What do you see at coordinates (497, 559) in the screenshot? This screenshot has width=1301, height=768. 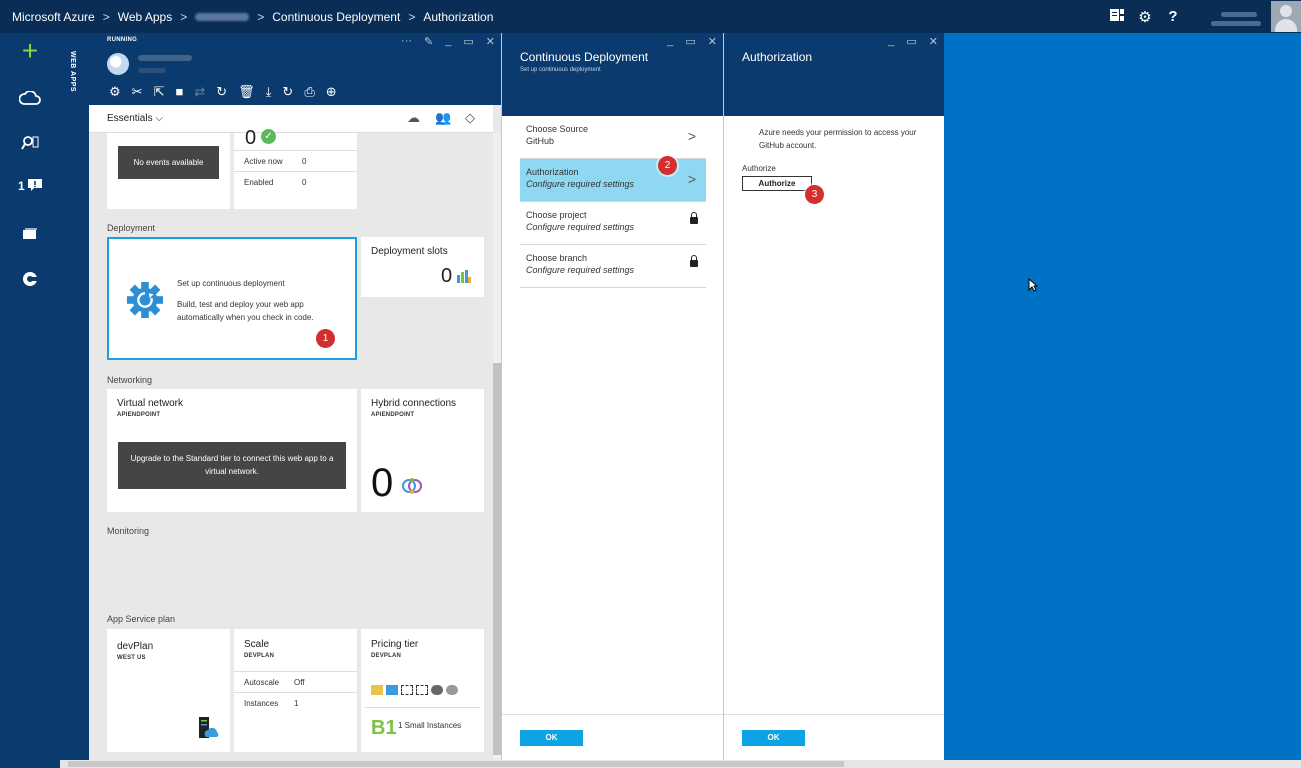 I see `blade-scrollbar-thumb` at bounding box center [497, 559].